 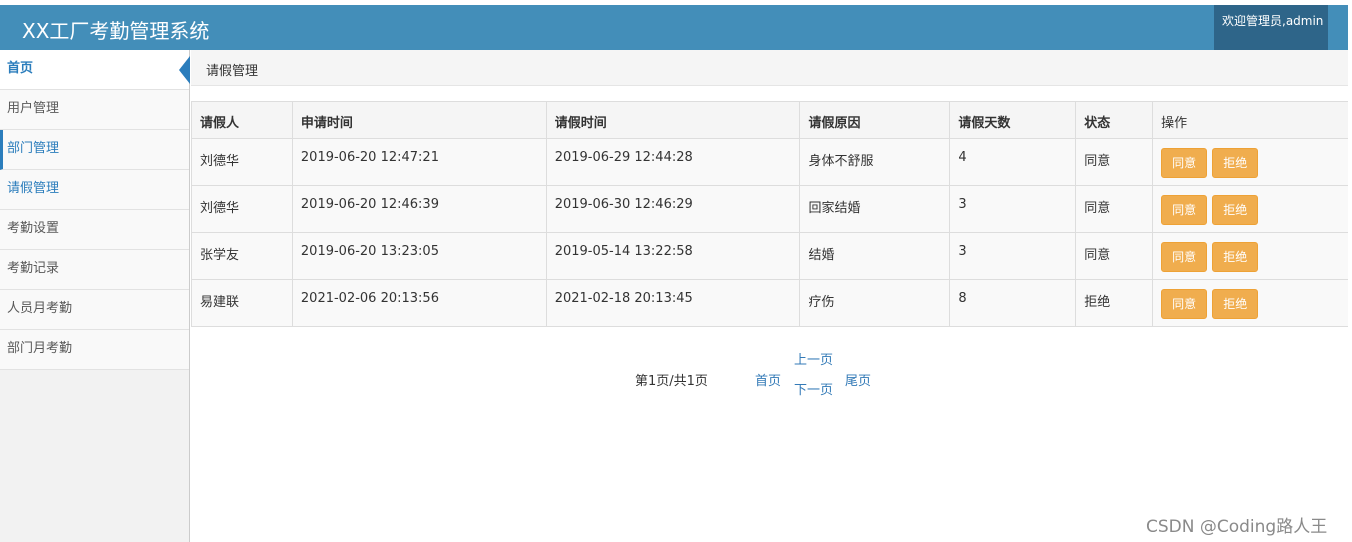 What do you see at coordinates (1114, 303) in the screenshot?
I see `cell-status: 拒绝` at bounding box center [1114, 303].